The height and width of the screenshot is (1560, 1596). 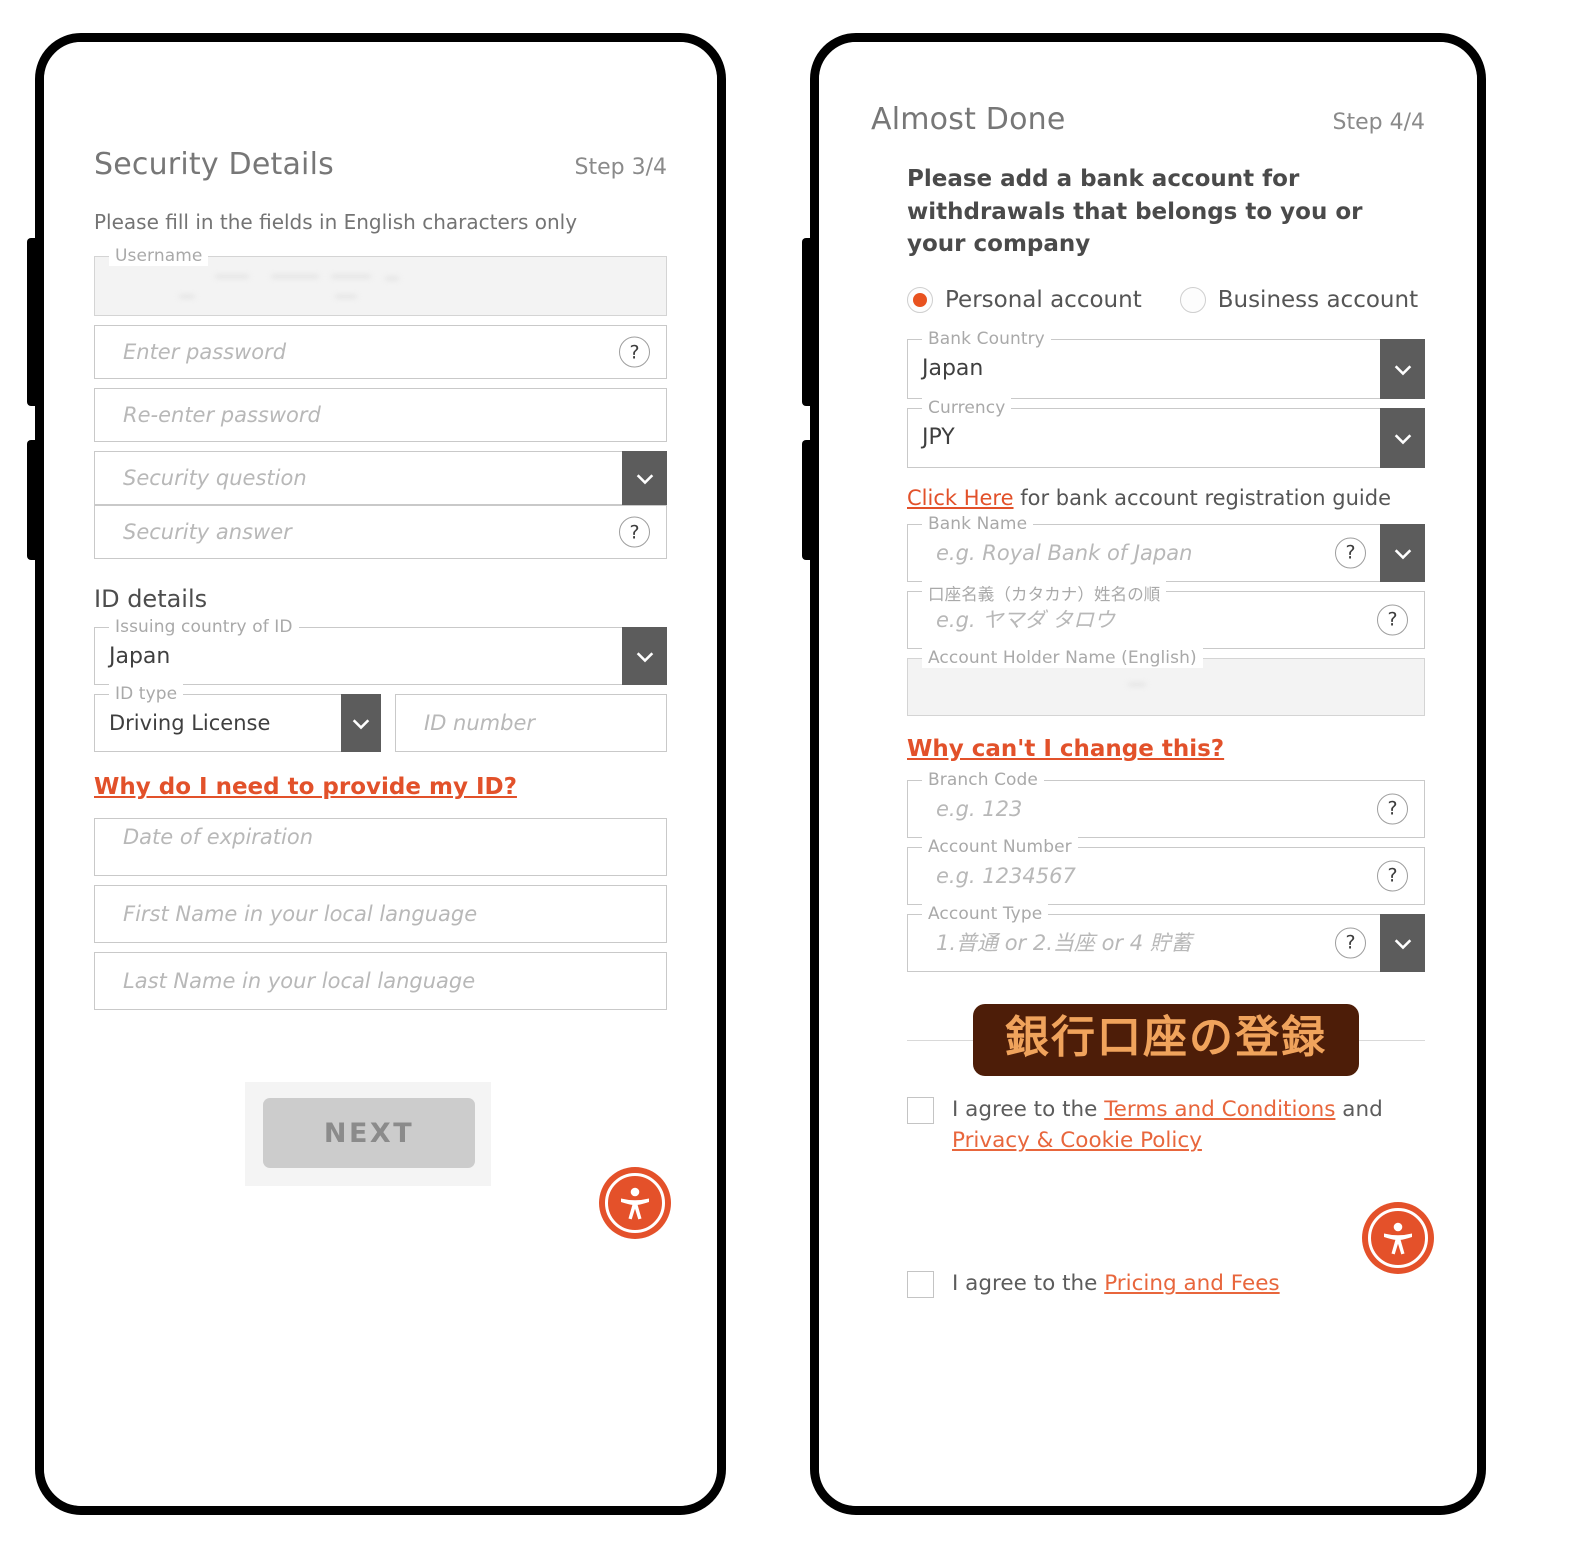 What do you see at coordinates (968, 119) in the screenshot?
I see `page-title: Almost Done` at bounding box center [968, 119].